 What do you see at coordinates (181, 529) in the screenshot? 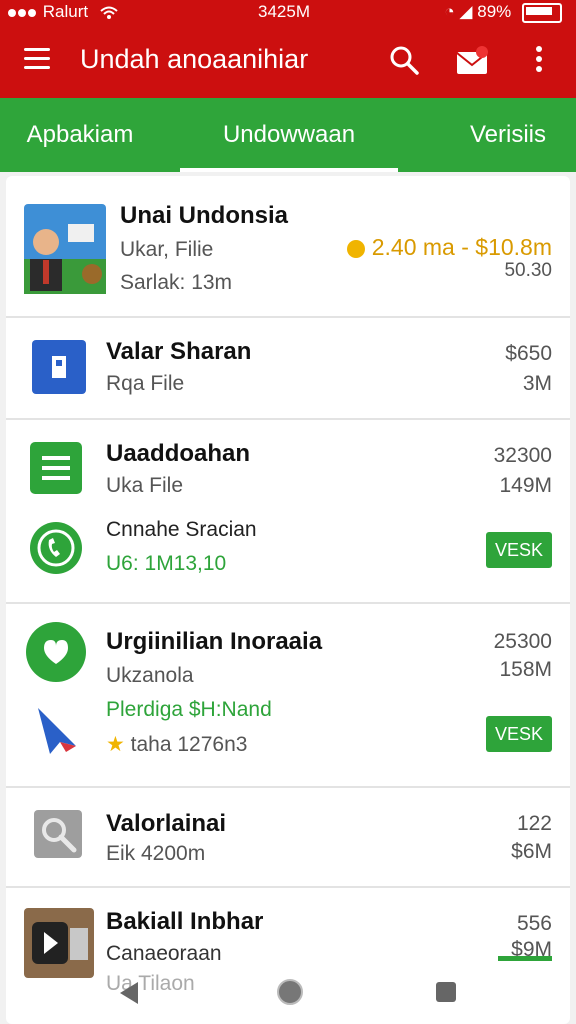
I see `item-title-secondary: Cnnahe Sracian` at bounding box center [181, 529].